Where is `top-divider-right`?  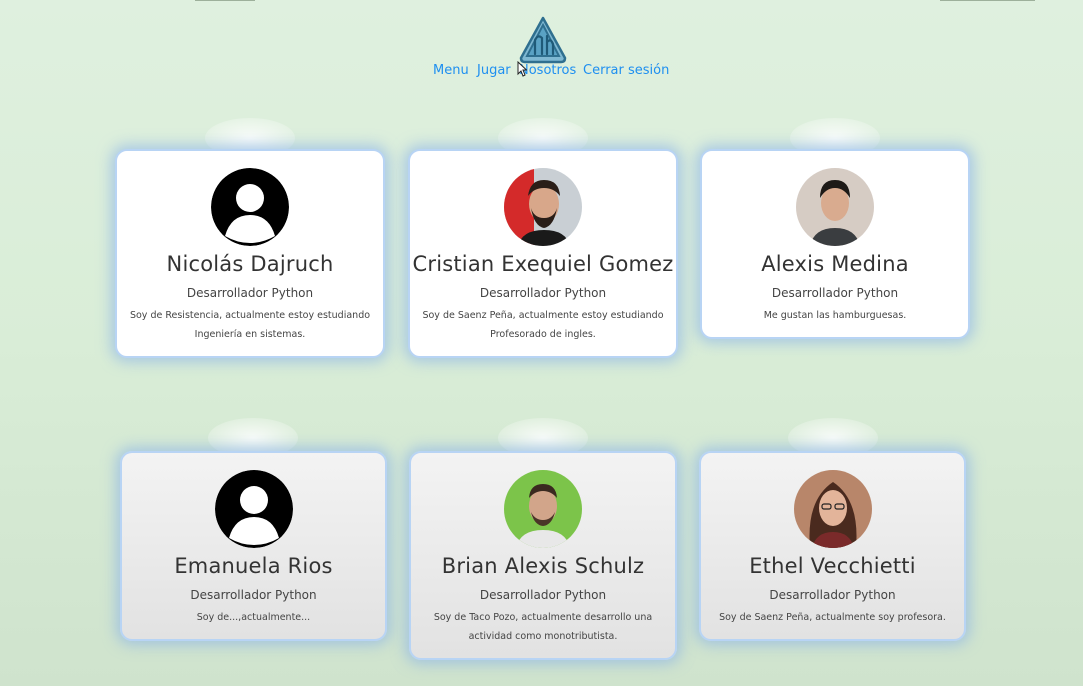 top-divider-right is located at coordinates (987, 0).